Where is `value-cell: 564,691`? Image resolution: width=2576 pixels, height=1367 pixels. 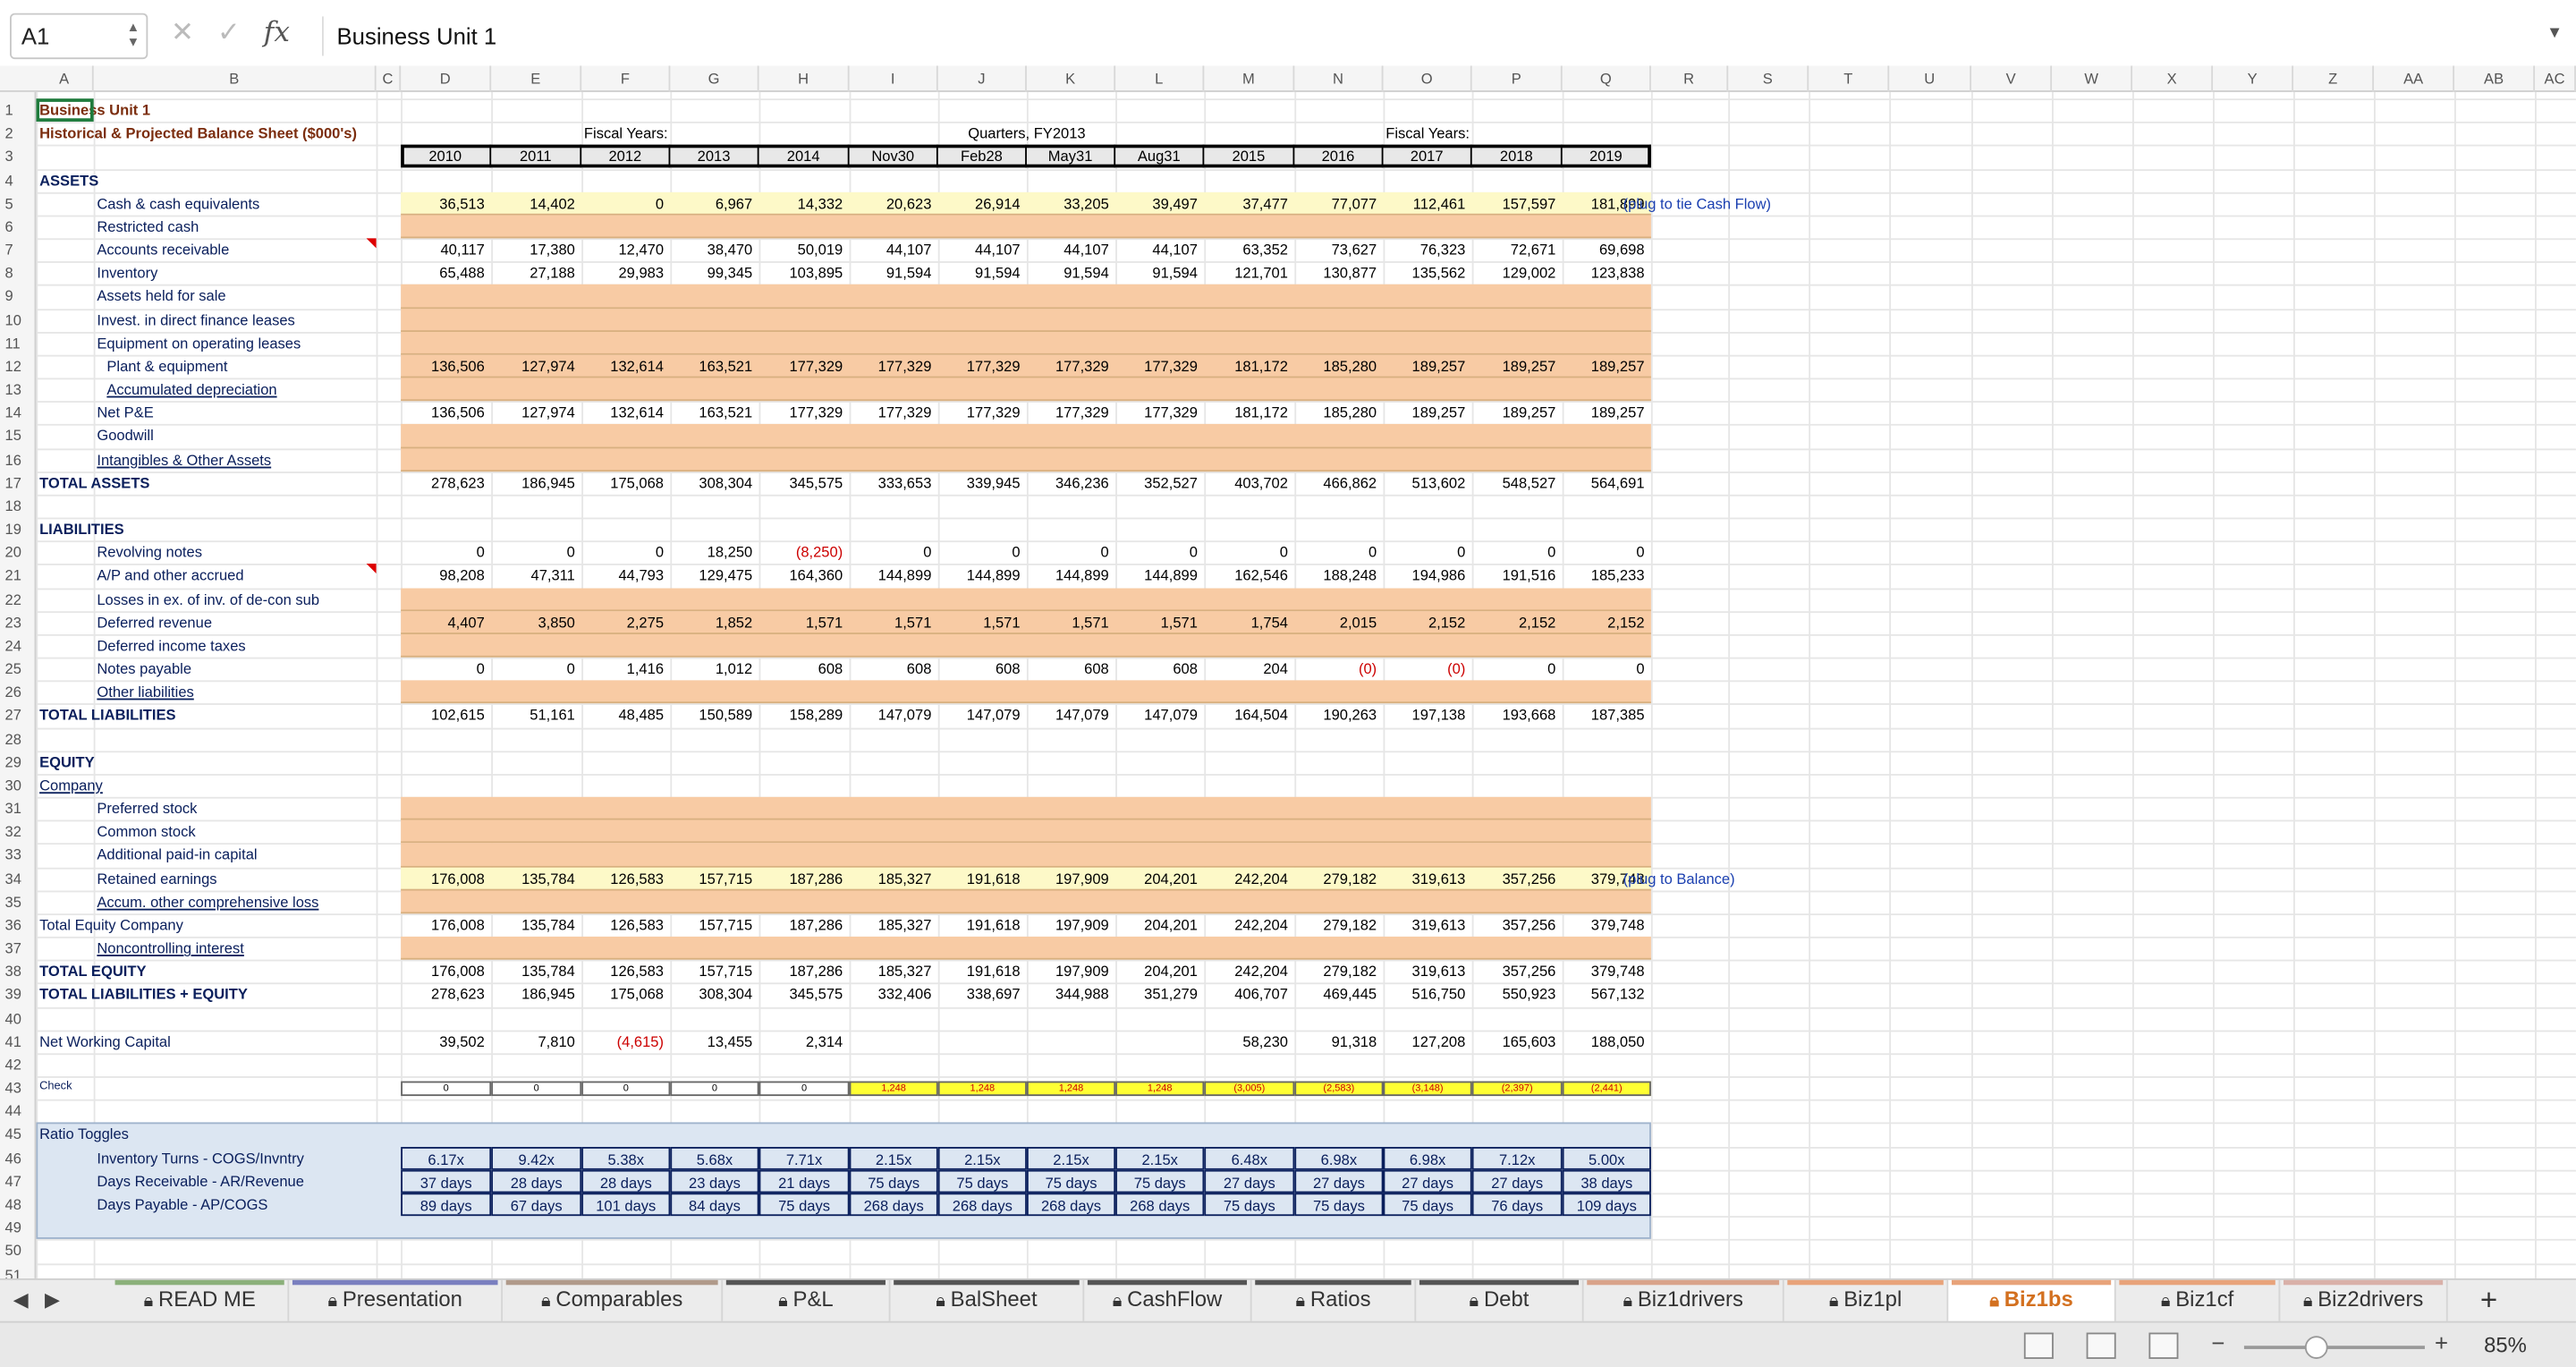 value-cell: 564,691 is located at coordinates (1607, 483).